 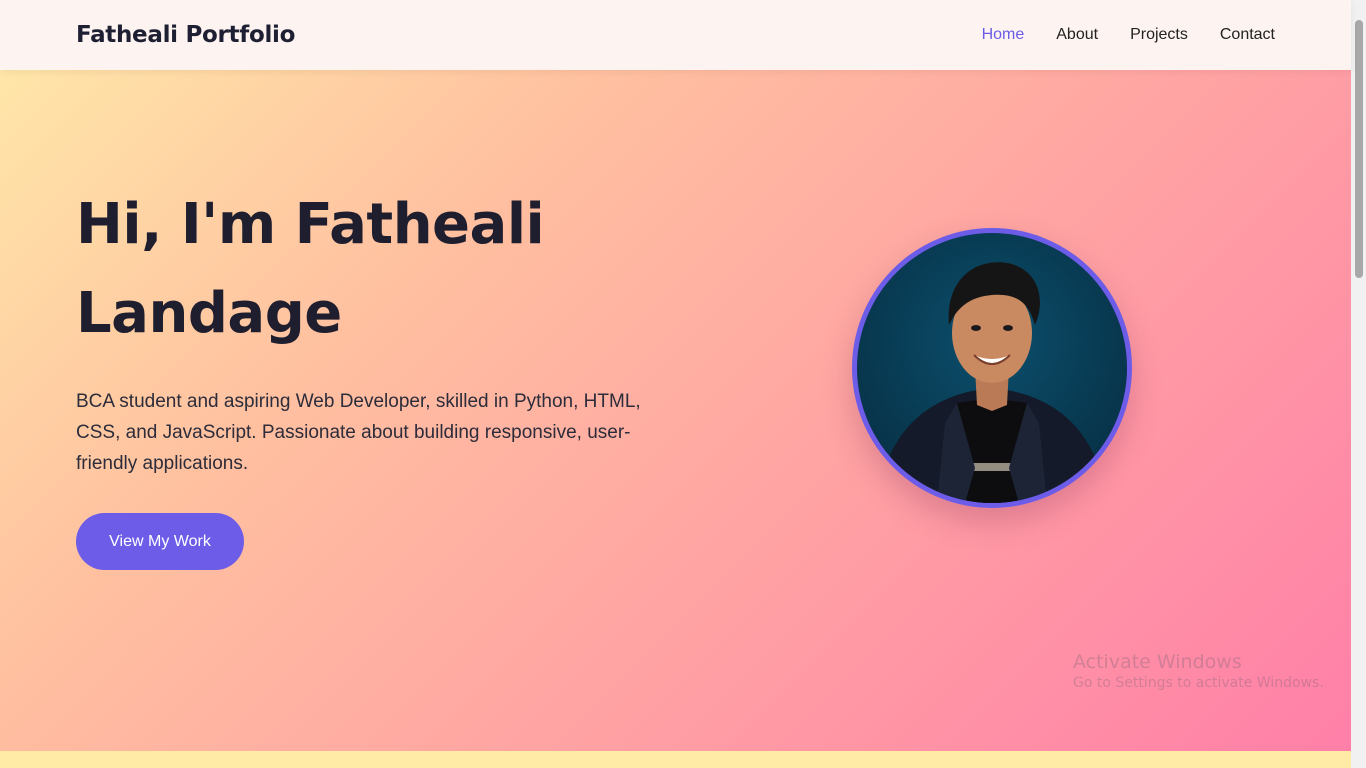 What do you see at coordinates (1198, 683) in the screenshot?
I see `watermark-subtitle: Go to Settings to activate Windows.` at bounding box center [1198, 683].